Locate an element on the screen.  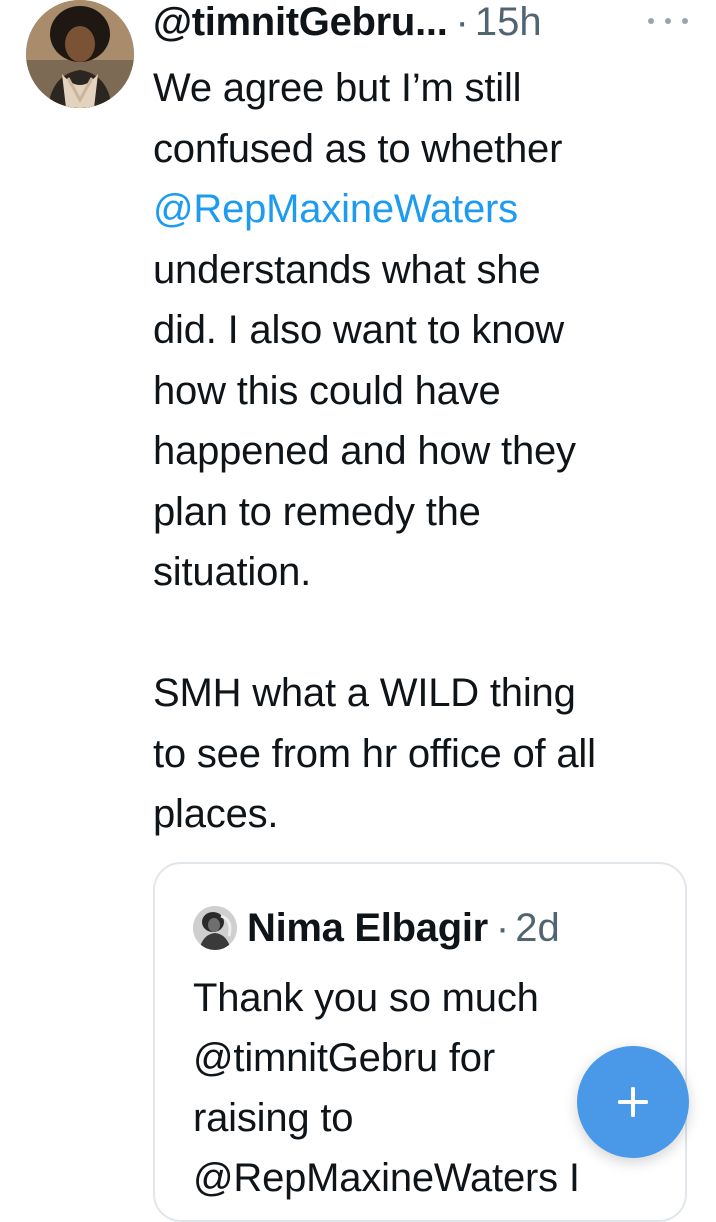
plus-icon is located at coordinates (633, 1102).